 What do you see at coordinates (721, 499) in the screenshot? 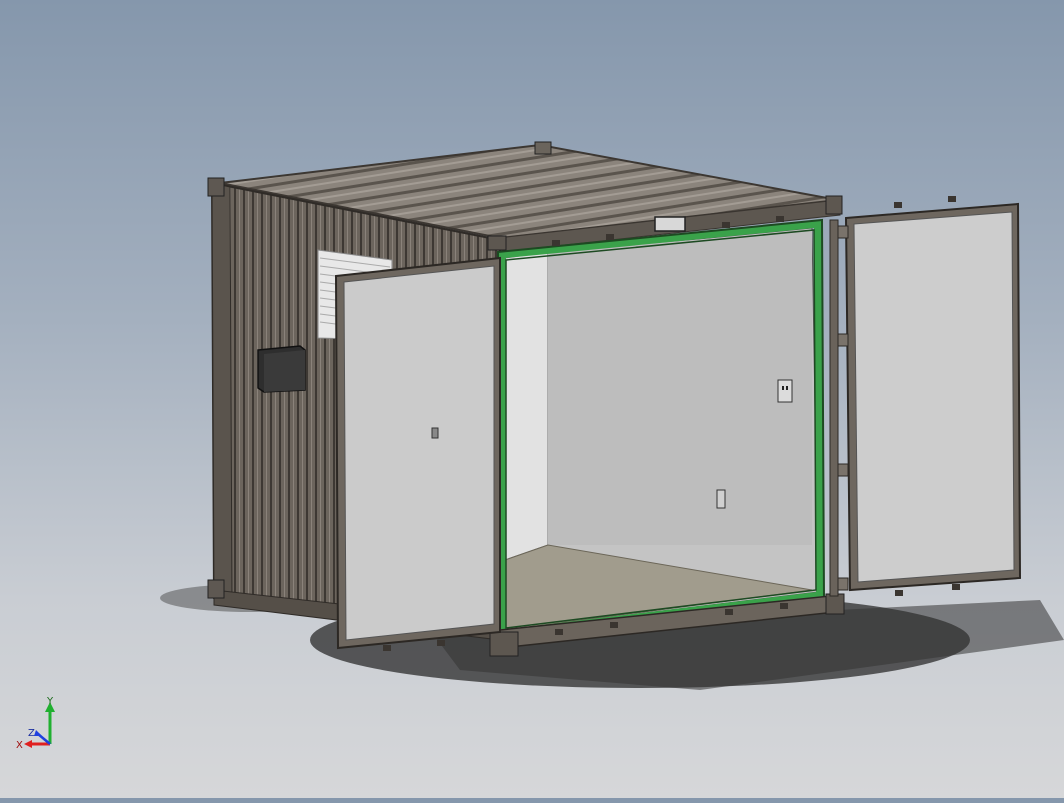
I see `light-switch-icon` at bounding box center [721, 499].